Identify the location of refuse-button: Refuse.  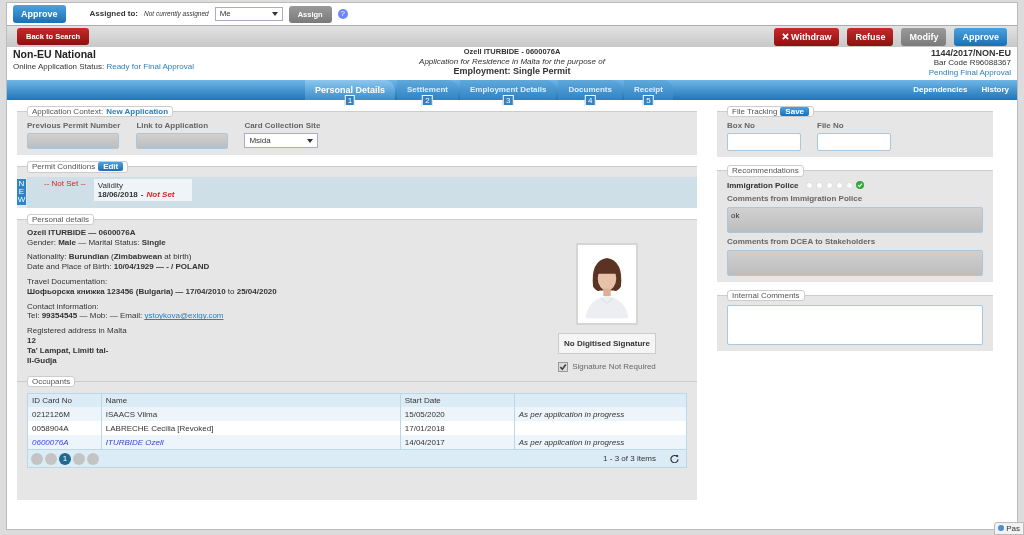
(870, 36).